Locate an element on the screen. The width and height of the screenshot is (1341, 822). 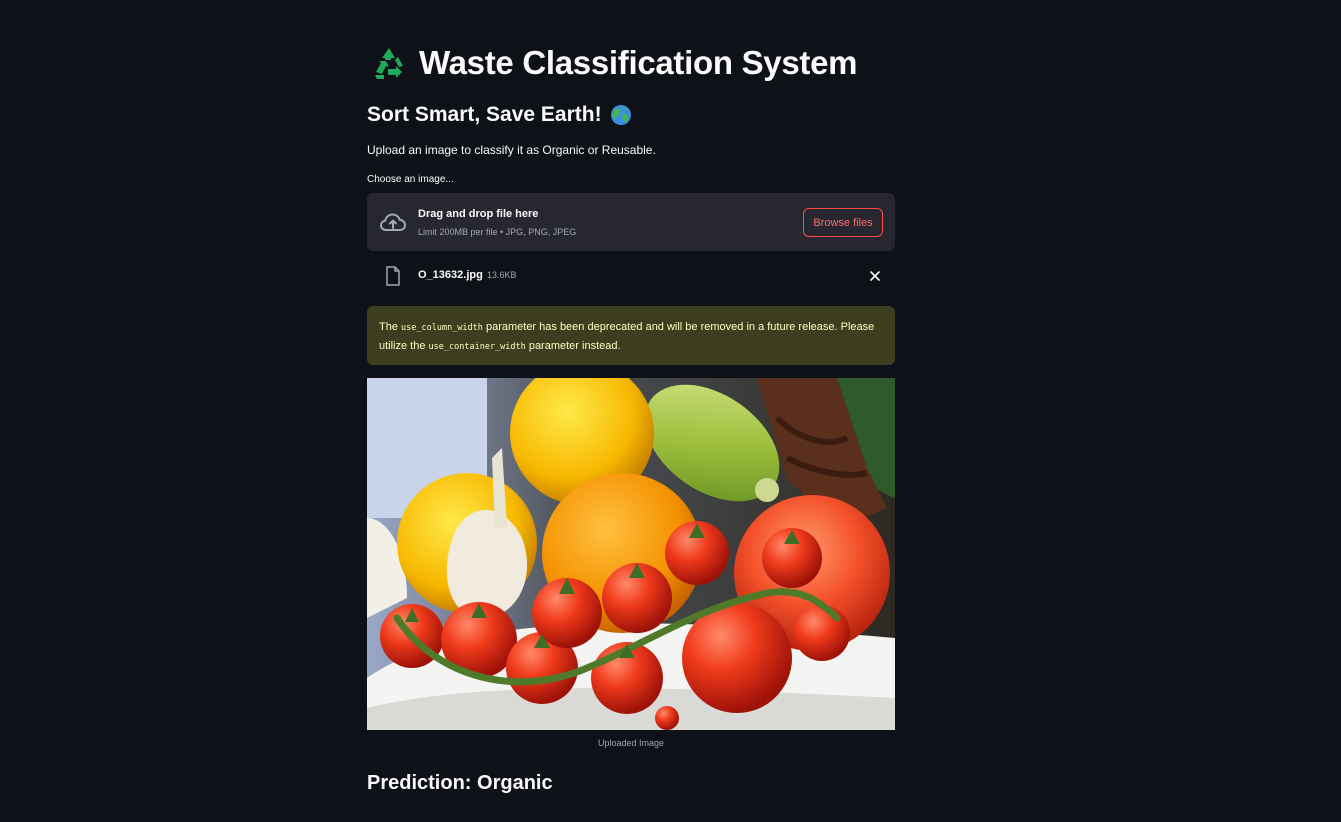
uploaded-file-row: O_13632.jpg 13.6KB is located at coordinates (631, 276).